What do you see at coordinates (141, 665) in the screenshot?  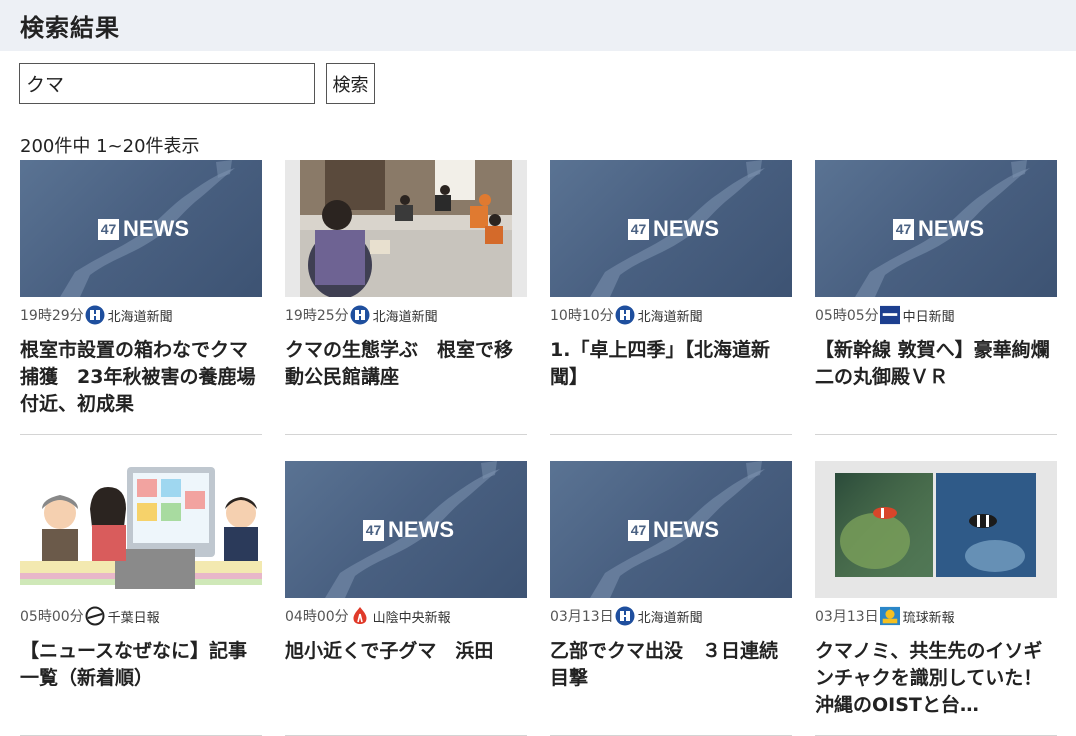 I see `result-title: 【ニュースなぜなに】記事一覧（新着順）` at bounding box center [141, 665].